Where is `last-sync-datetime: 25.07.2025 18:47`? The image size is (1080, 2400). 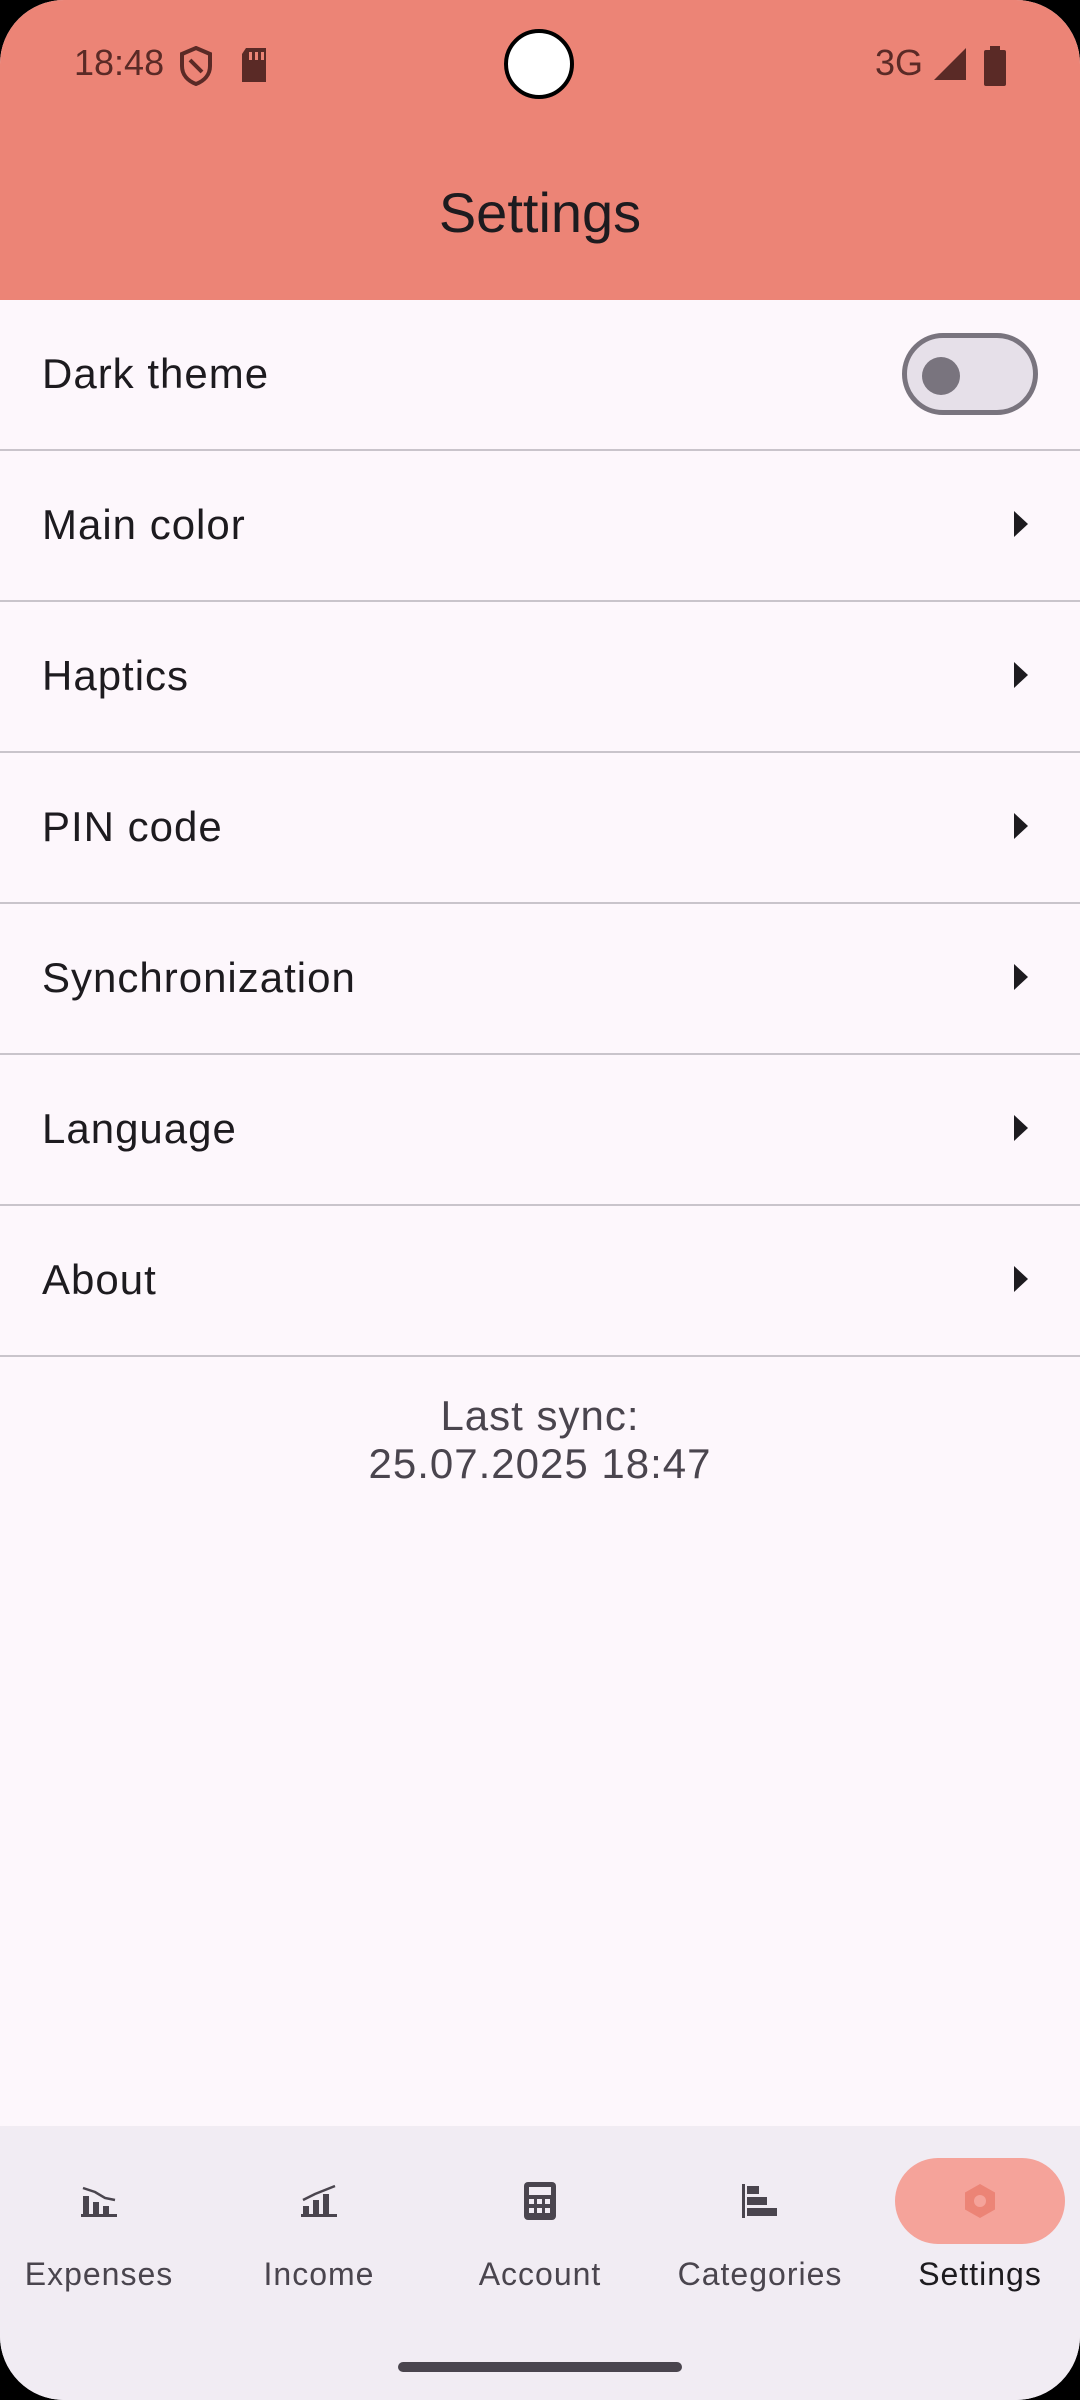
last-sync-datetime: 25.07.2025 18:47 is located at coordinates (540, 1463).